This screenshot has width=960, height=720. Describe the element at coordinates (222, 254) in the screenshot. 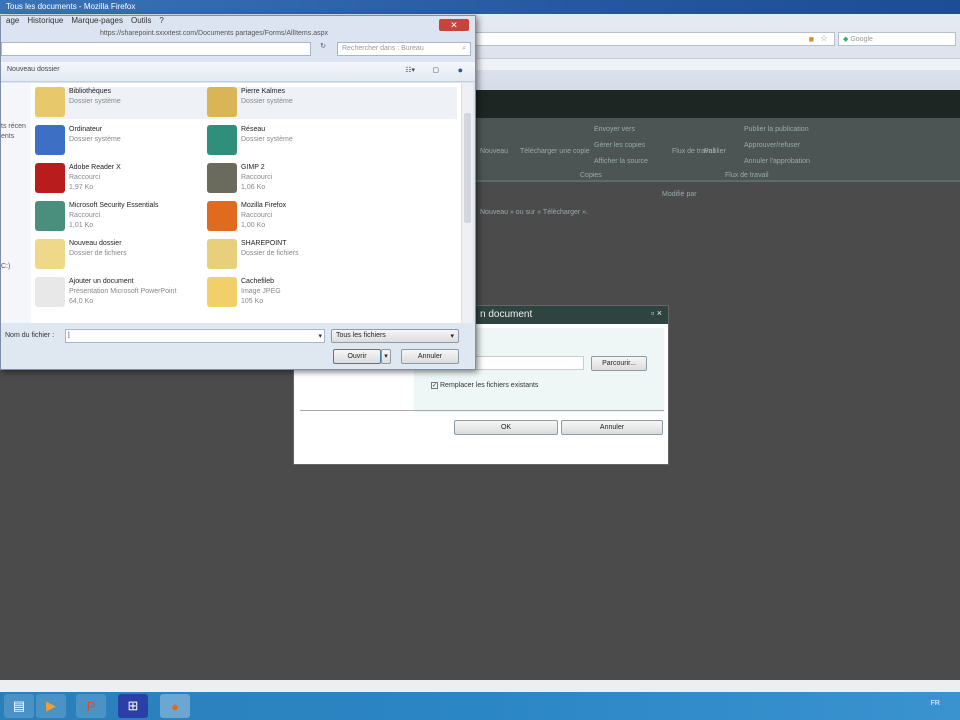

I see `folder-icon` at that location.